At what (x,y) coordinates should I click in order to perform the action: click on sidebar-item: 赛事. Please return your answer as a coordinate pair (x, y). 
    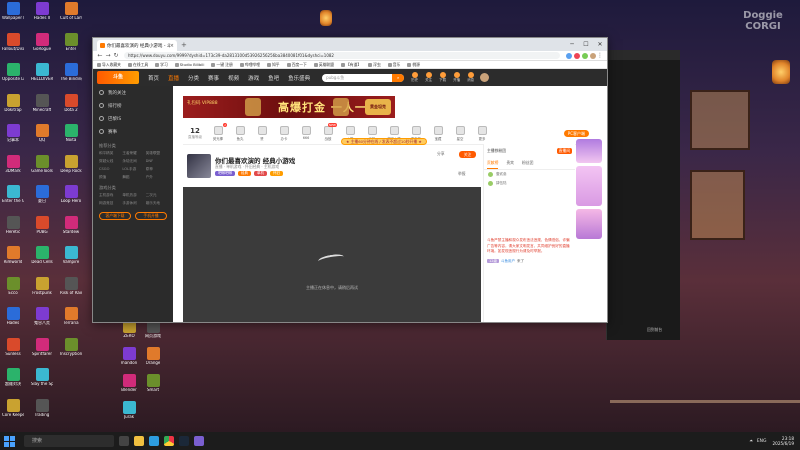
    Looking at the image, I should click on (133, 131).